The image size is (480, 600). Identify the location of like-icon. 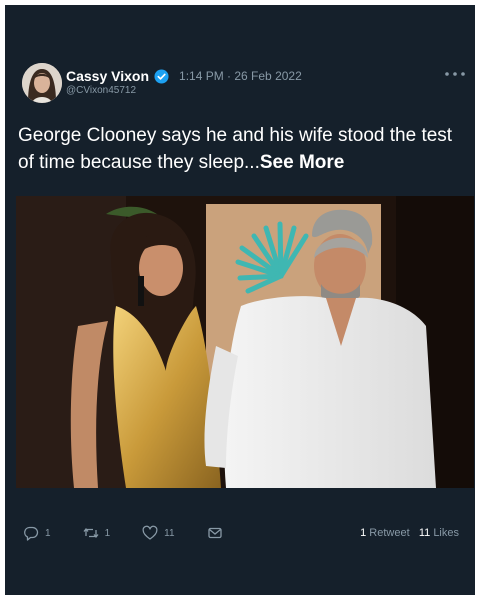
(150, 532).